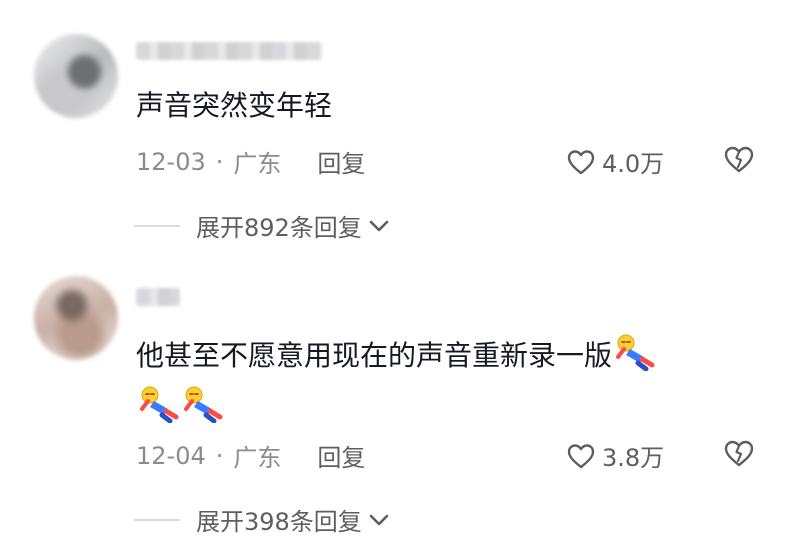 The height and width of the screenshot is (557, 800). I want to click on expand-replies-button: 展开892条回复, so click(262, 225).